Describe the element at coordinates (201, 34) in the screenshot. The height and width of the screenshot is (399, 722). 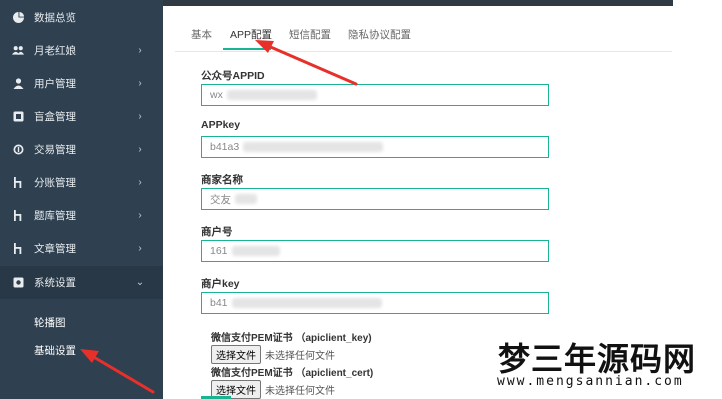
I see `tab-basic: 基本` at that location.